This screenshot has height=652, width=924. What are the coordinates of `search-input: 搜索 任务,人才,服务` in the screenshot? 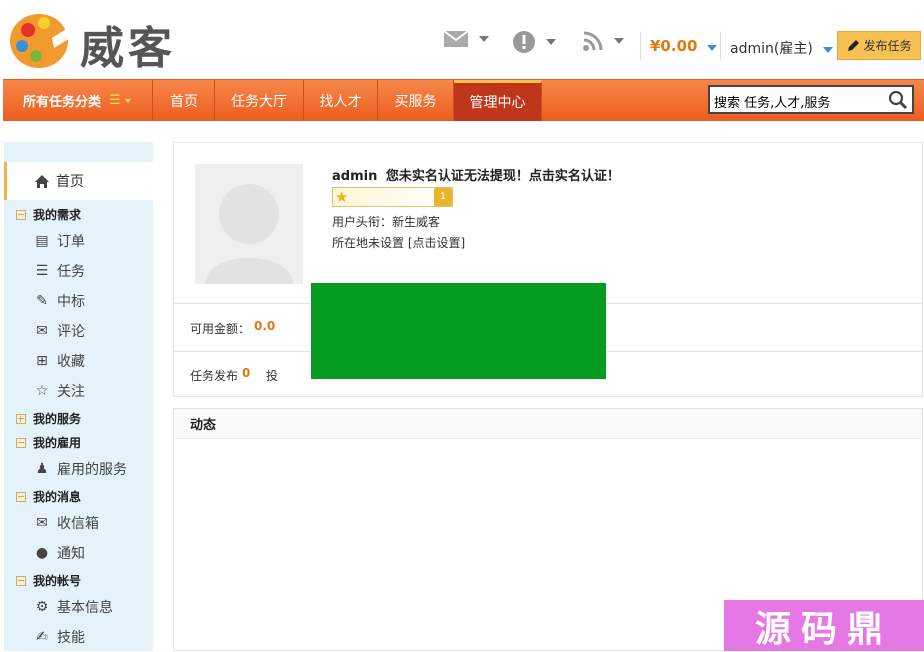 It's located at (811, 99).